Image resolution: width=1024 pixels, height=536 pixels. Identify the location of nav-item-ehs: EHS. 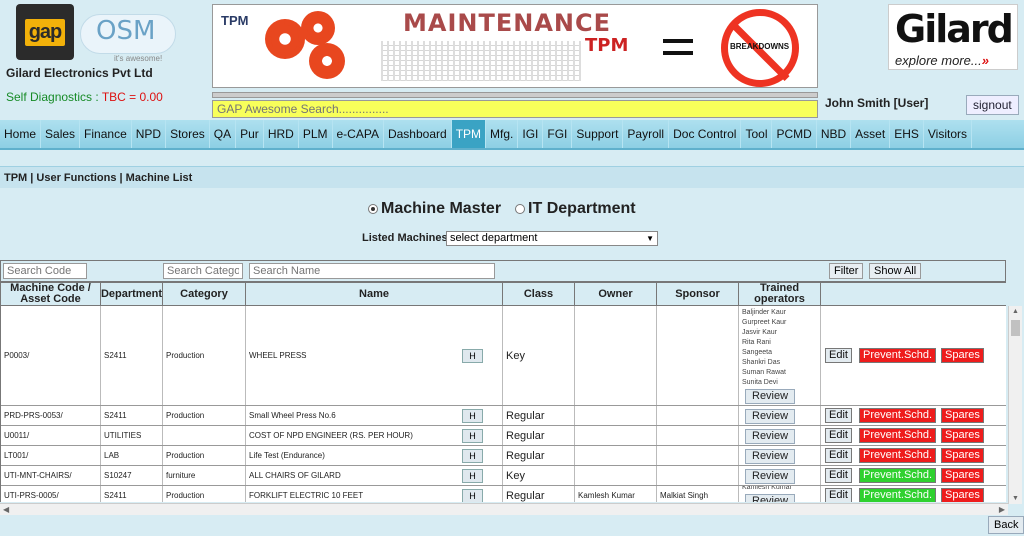
(907, 134).